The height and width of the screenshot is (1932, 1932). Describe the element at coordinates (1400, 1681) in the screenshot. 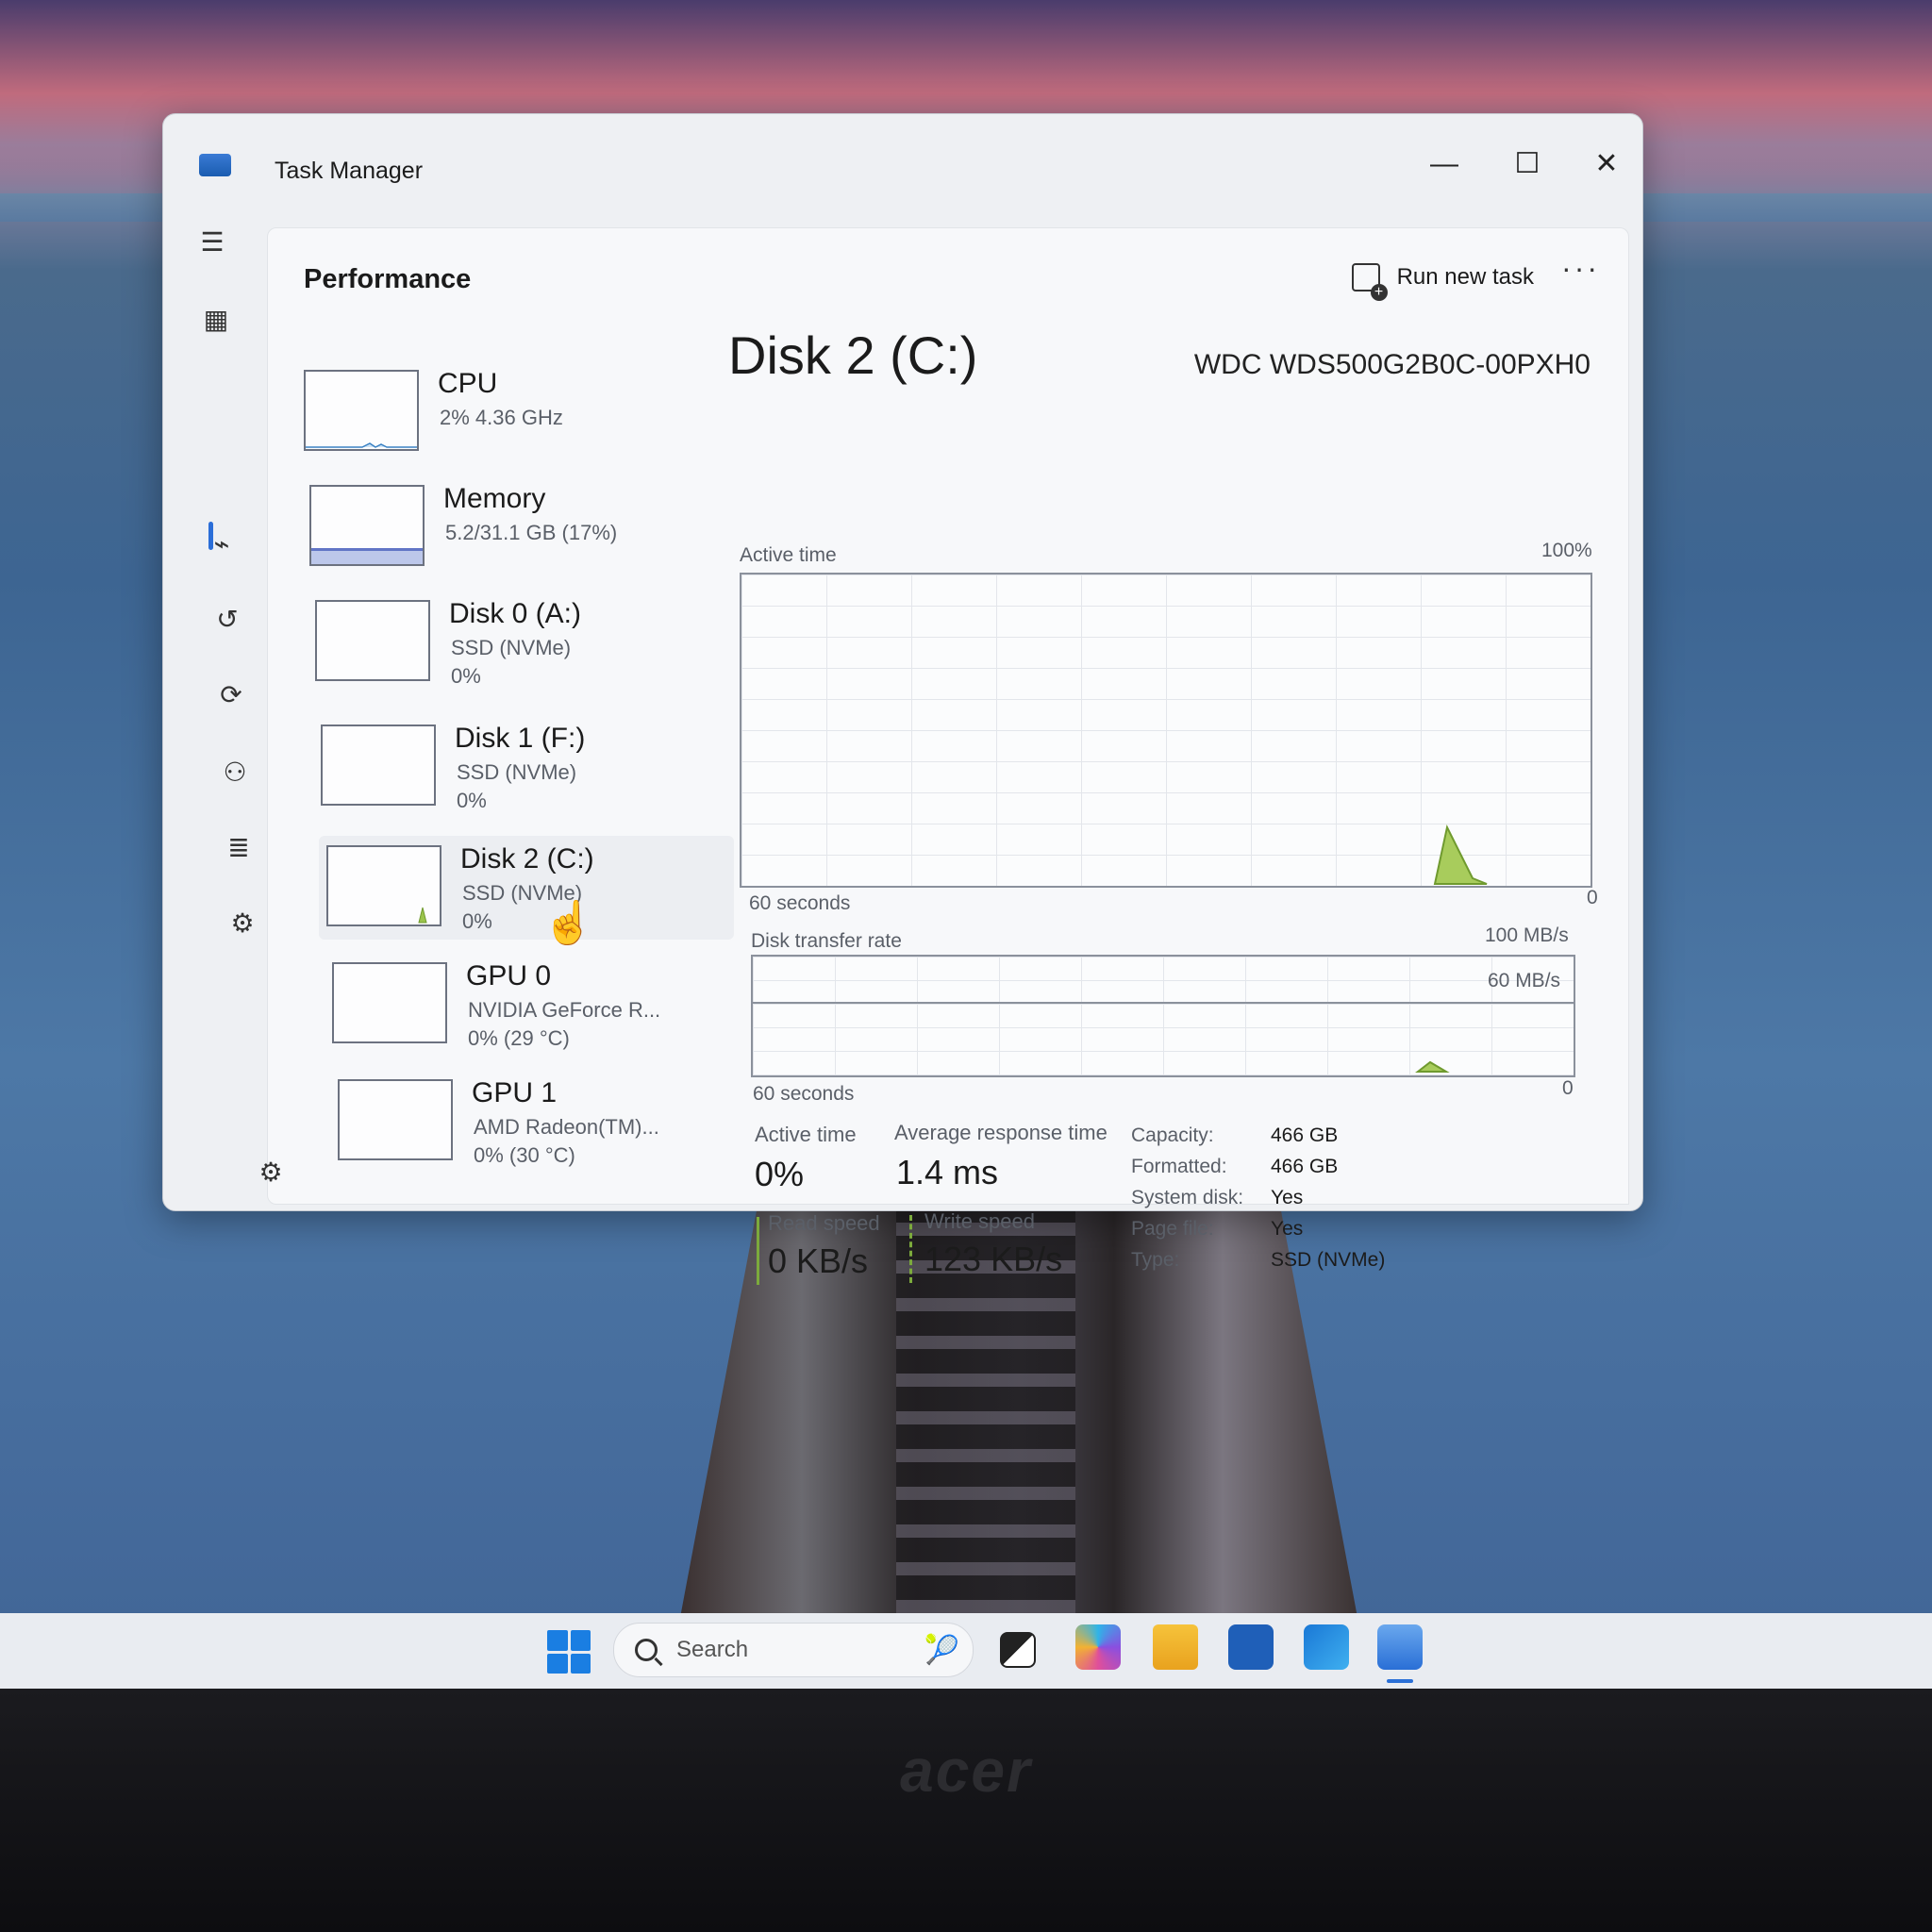

I see `taskbar-active-indicator` at that location.